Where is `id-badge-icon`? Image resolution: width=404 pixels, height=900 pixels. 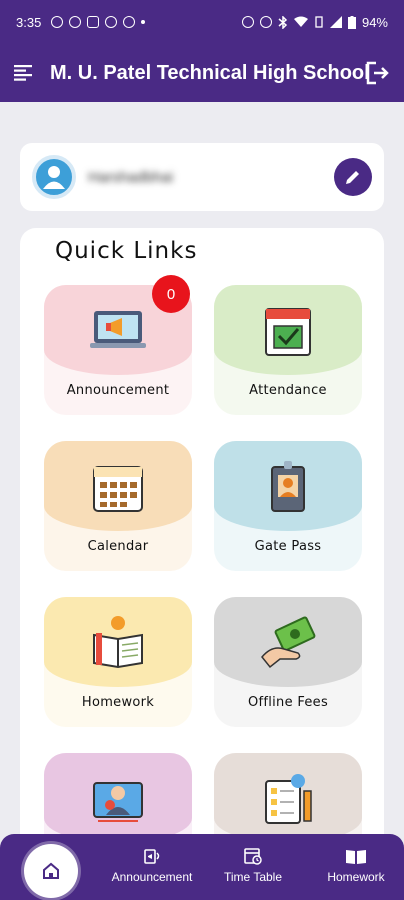
id-badge-icon is located at coordinates (288, 486).